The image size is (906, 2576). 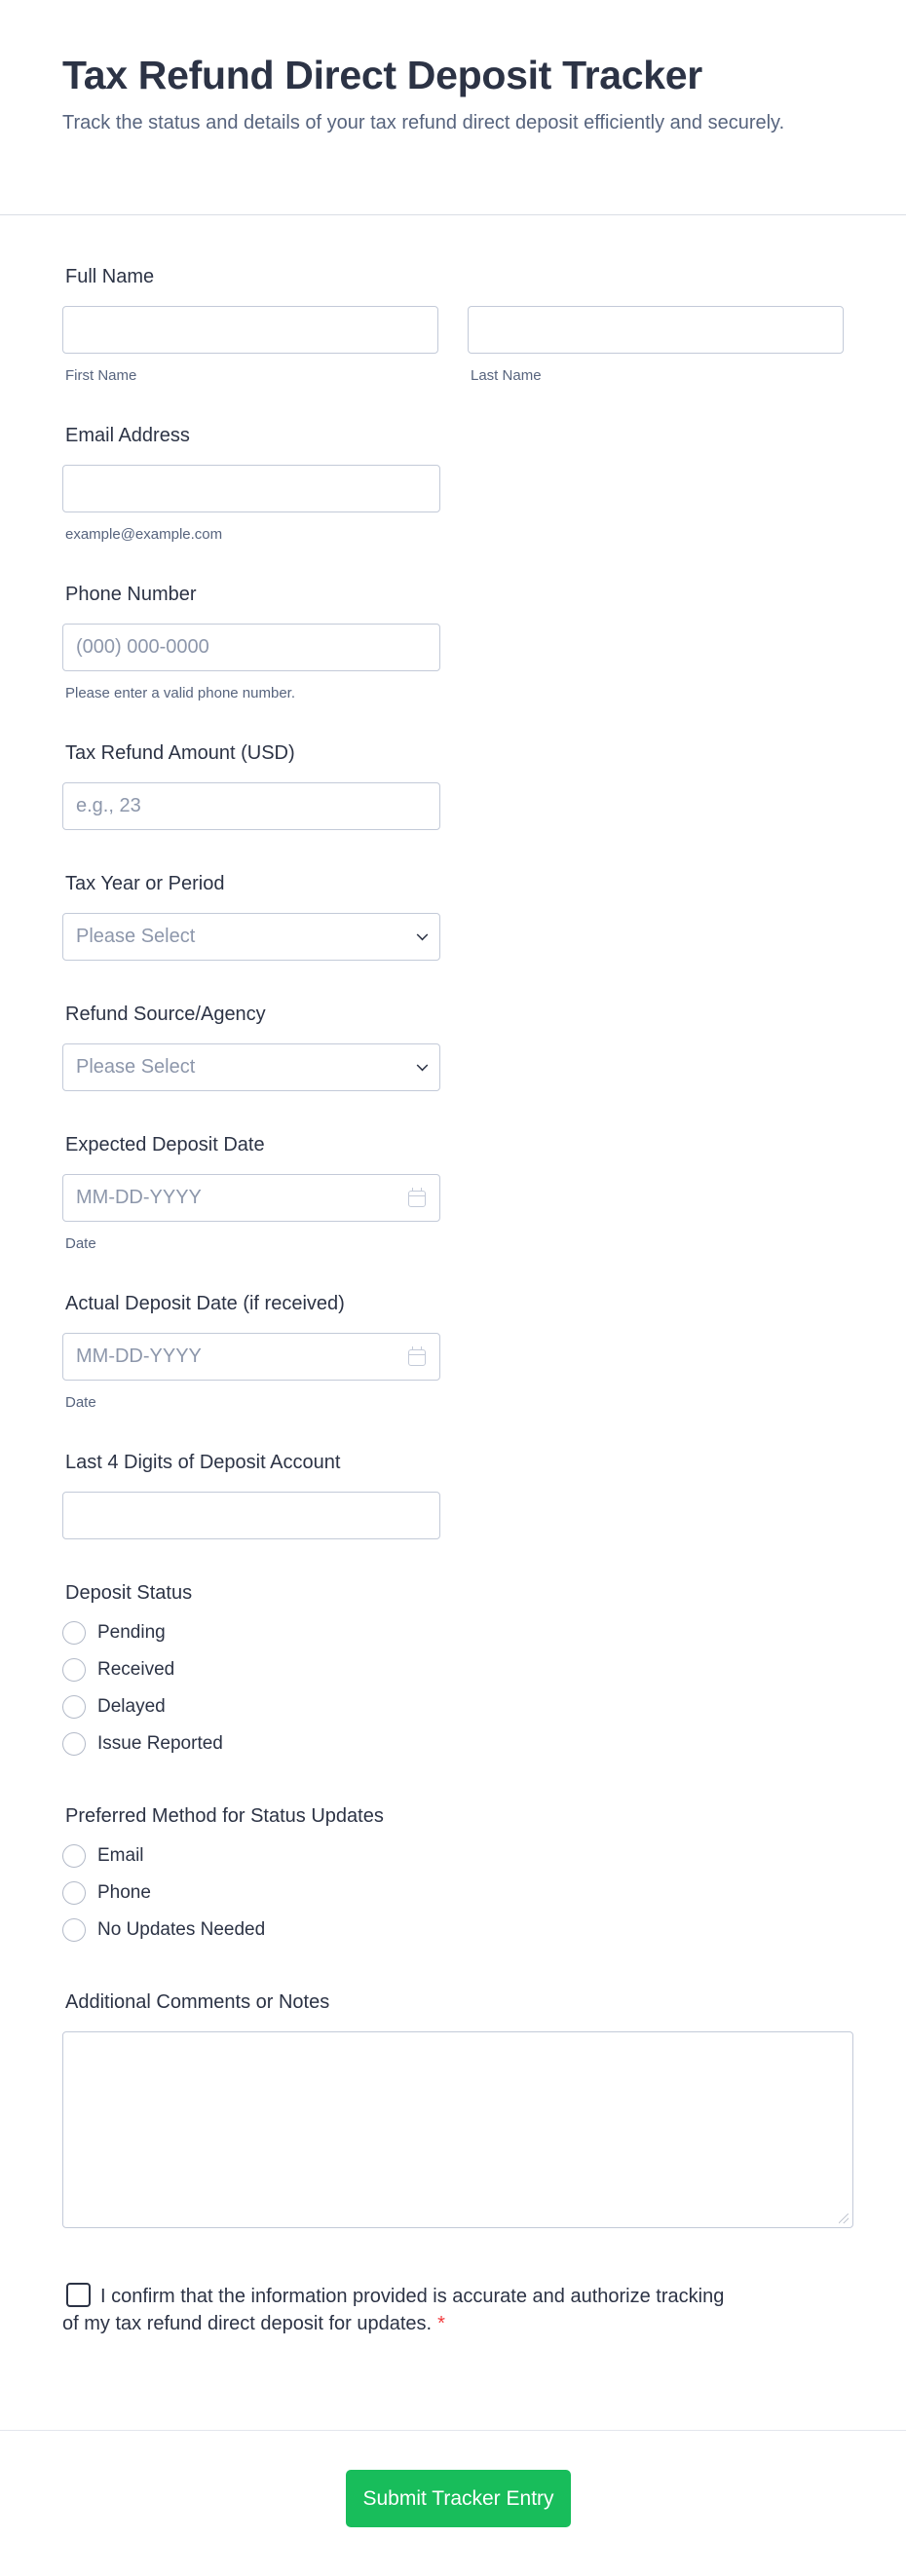 I want to click on tax-year-field: Tax Year or Period Please Select, so click(x=453, y=916).